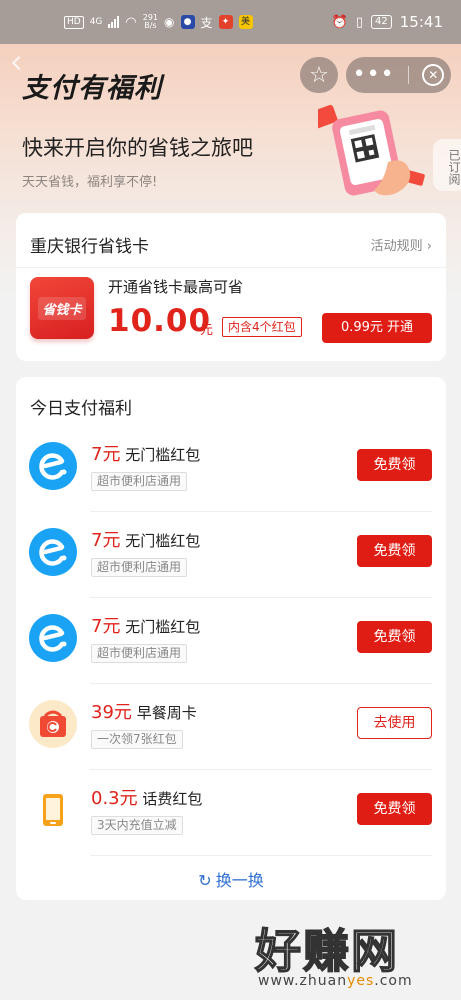 Image resolution: width=461 pixels, height=1000 pixels. What do you see at coordinates (53, 810) in the screenshot?
I see `phone-icon` at bounding box center [53, 810].